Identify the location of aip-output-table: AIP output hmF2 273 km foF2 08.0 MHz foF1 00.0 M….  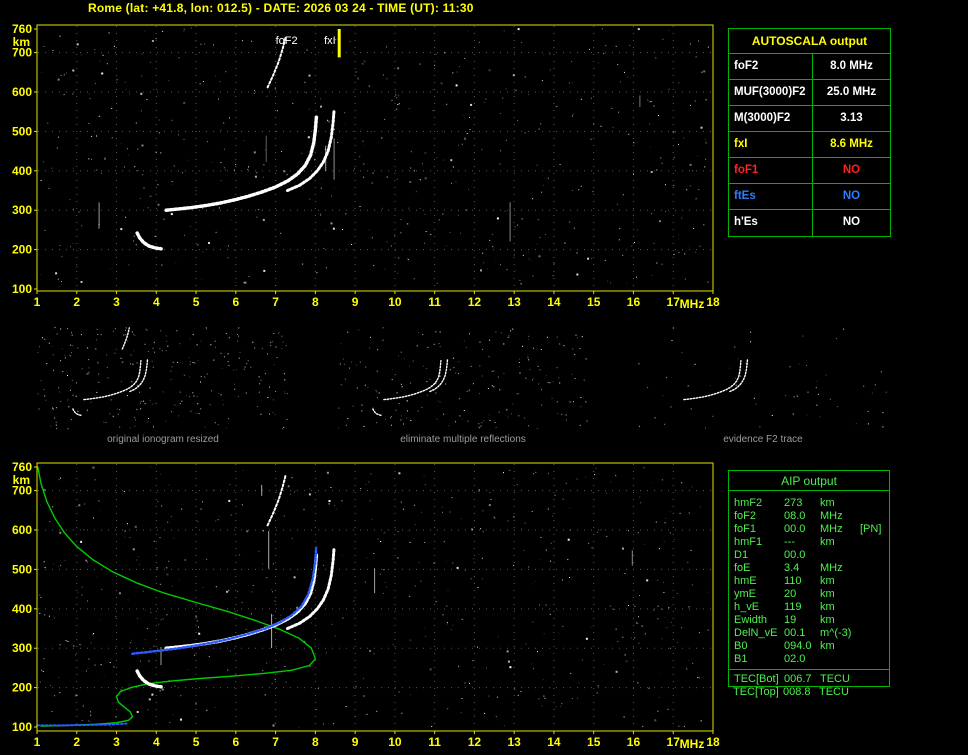
(809, 578).